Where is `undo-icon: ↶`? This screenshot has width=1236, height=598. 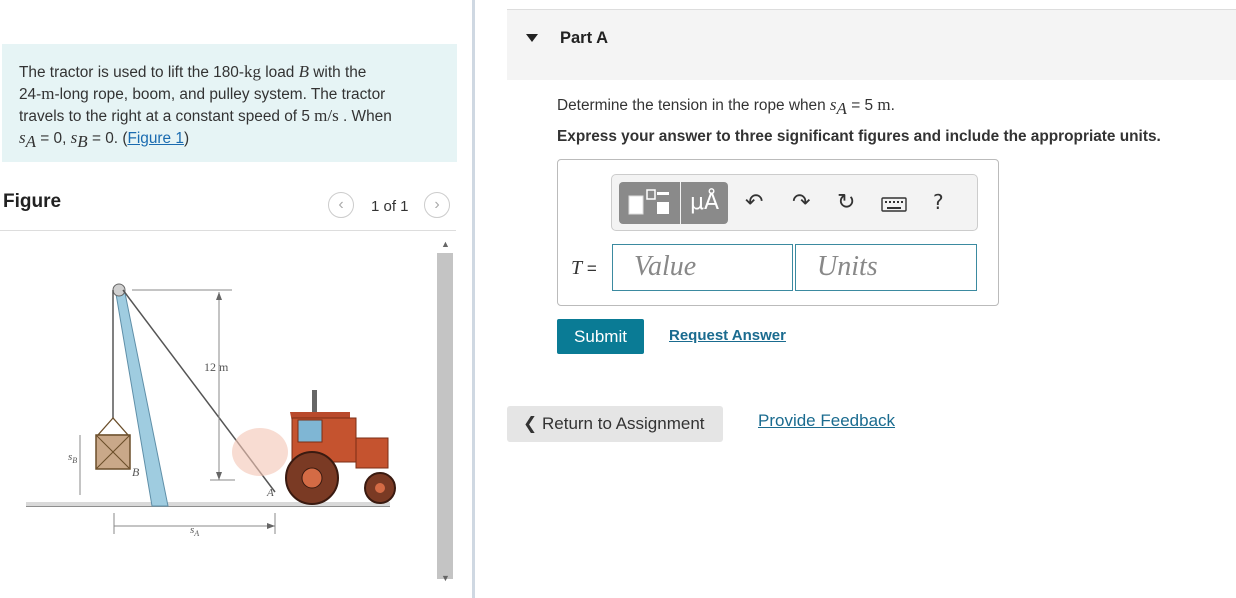
undo-icon: ↶ is located at coordinates (754, 202).